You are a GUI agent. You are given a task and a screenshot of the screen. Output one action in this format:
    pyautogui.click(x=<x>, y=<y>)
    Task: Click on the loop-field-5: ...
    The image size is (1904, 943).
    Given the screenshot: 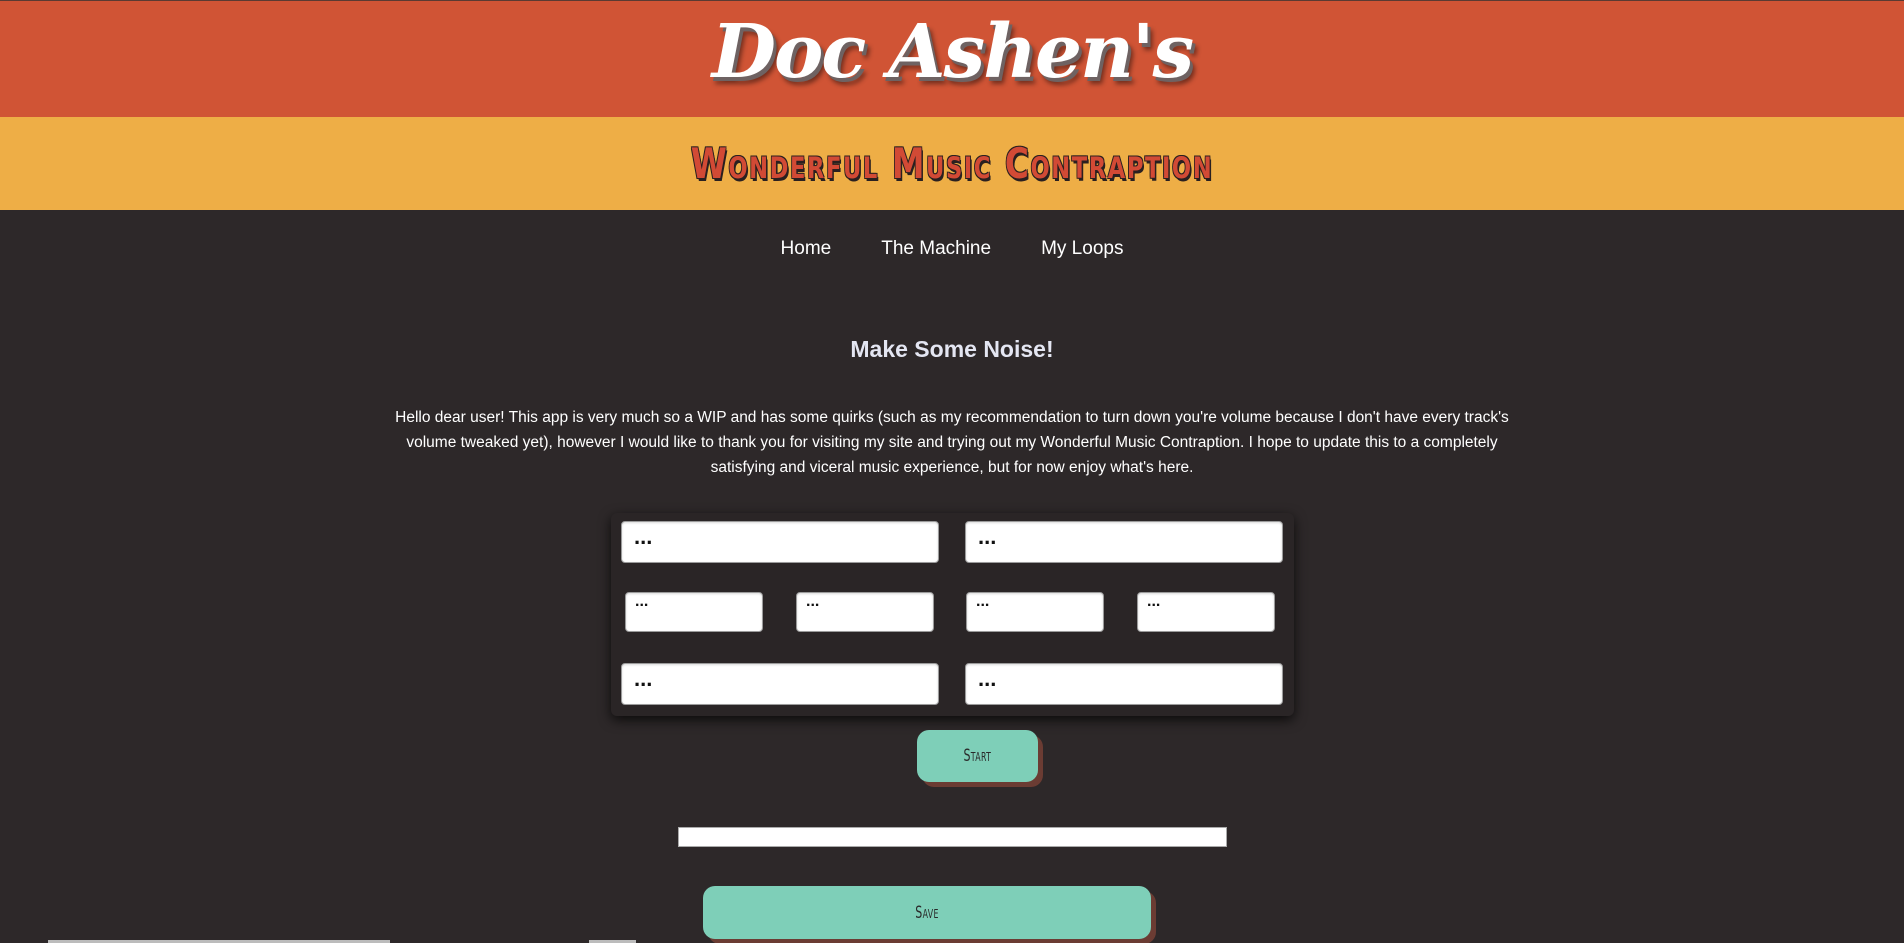 What is the action you would take?
    pyautogui.click(x=1035, y=612)
    